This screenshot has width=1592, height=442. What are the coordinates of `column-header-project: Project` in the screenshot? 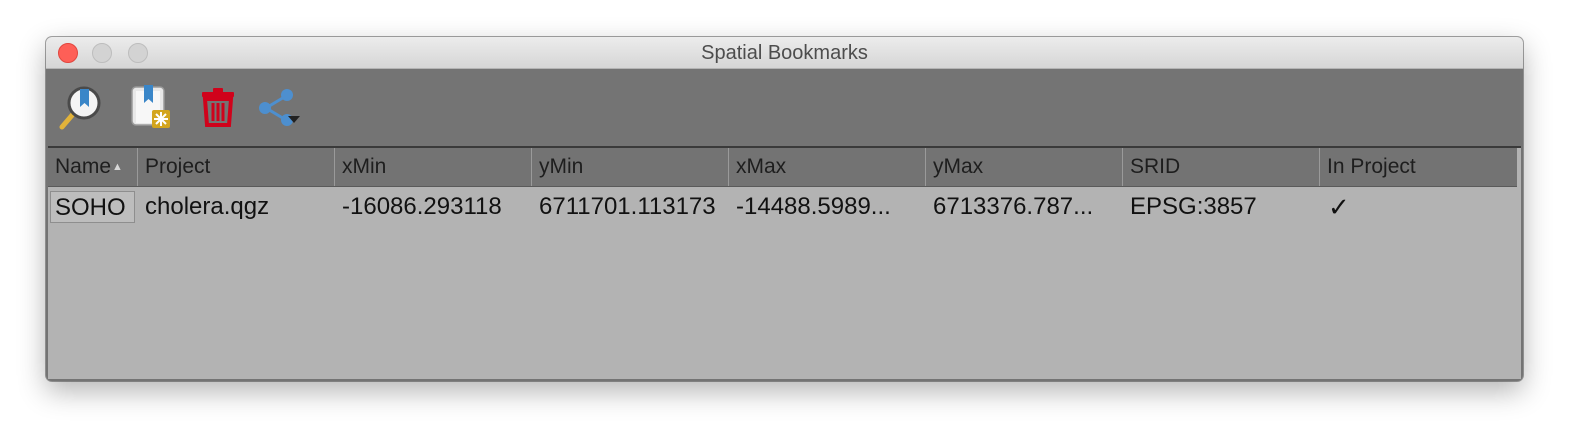 It's located at (236, 167).